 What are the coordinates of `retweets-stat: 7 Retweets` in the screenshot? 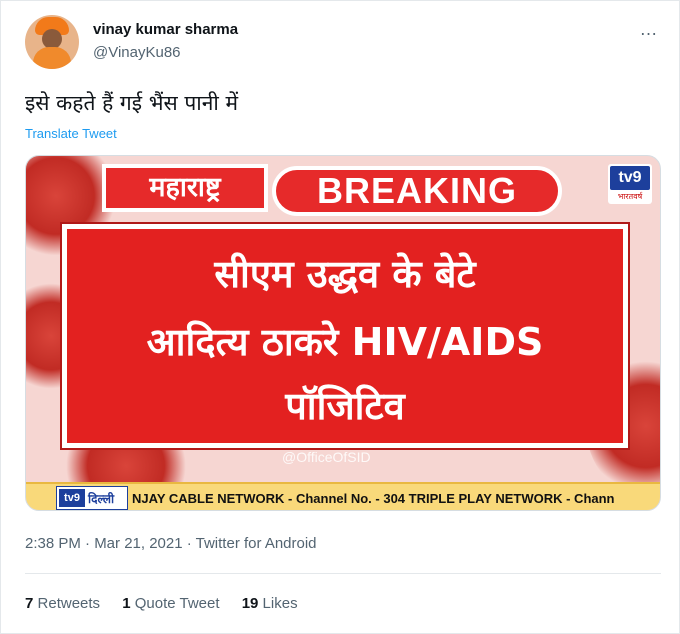 It's located at (62, 603).